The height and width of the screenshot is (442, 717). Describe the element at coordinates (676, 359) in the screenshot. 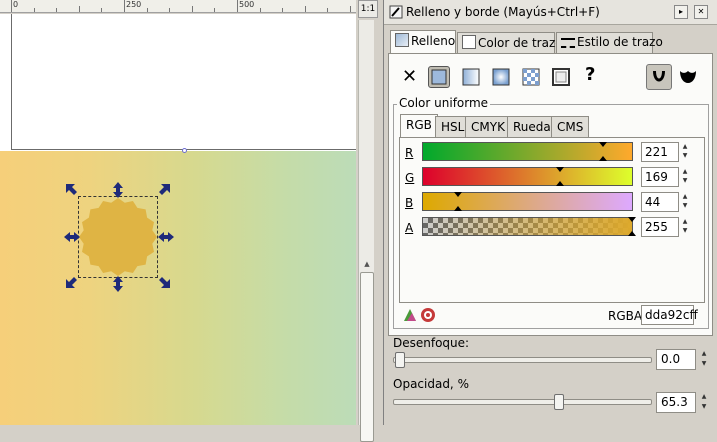

I see `blur-value-input: 0.0` at that location.